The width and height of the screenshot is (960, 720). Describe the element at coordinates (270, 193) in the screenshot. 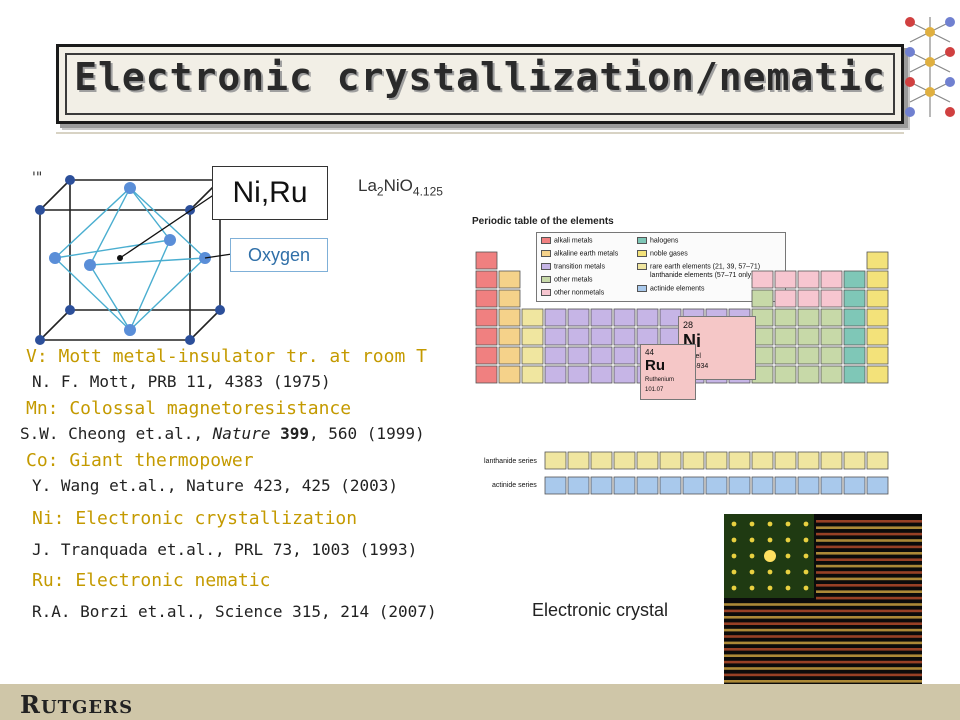

I see `metal-label: Ni,Ru` at that location.